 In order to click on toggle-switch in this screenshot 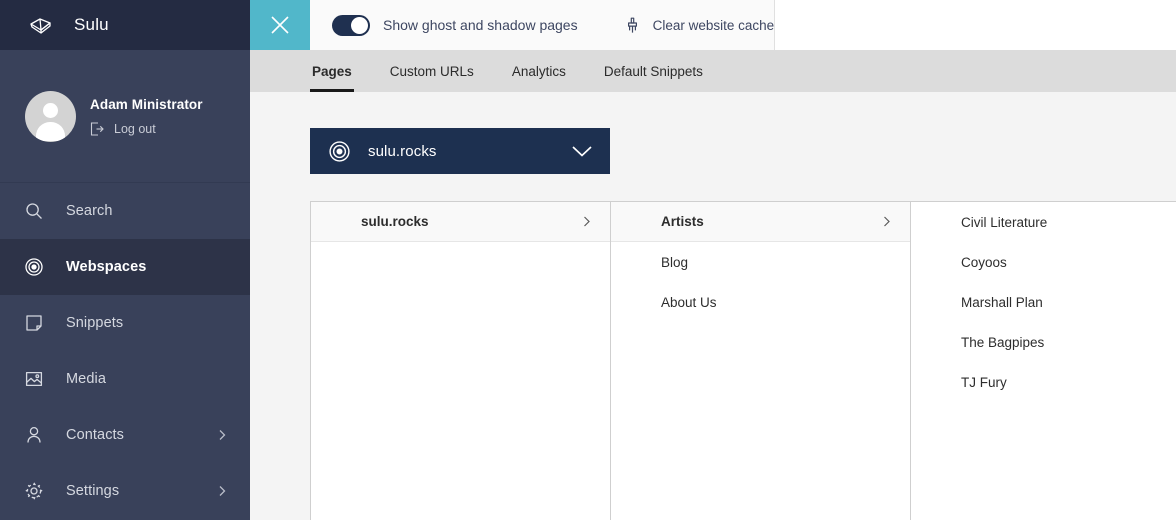, I will do `click(351, 25)`.